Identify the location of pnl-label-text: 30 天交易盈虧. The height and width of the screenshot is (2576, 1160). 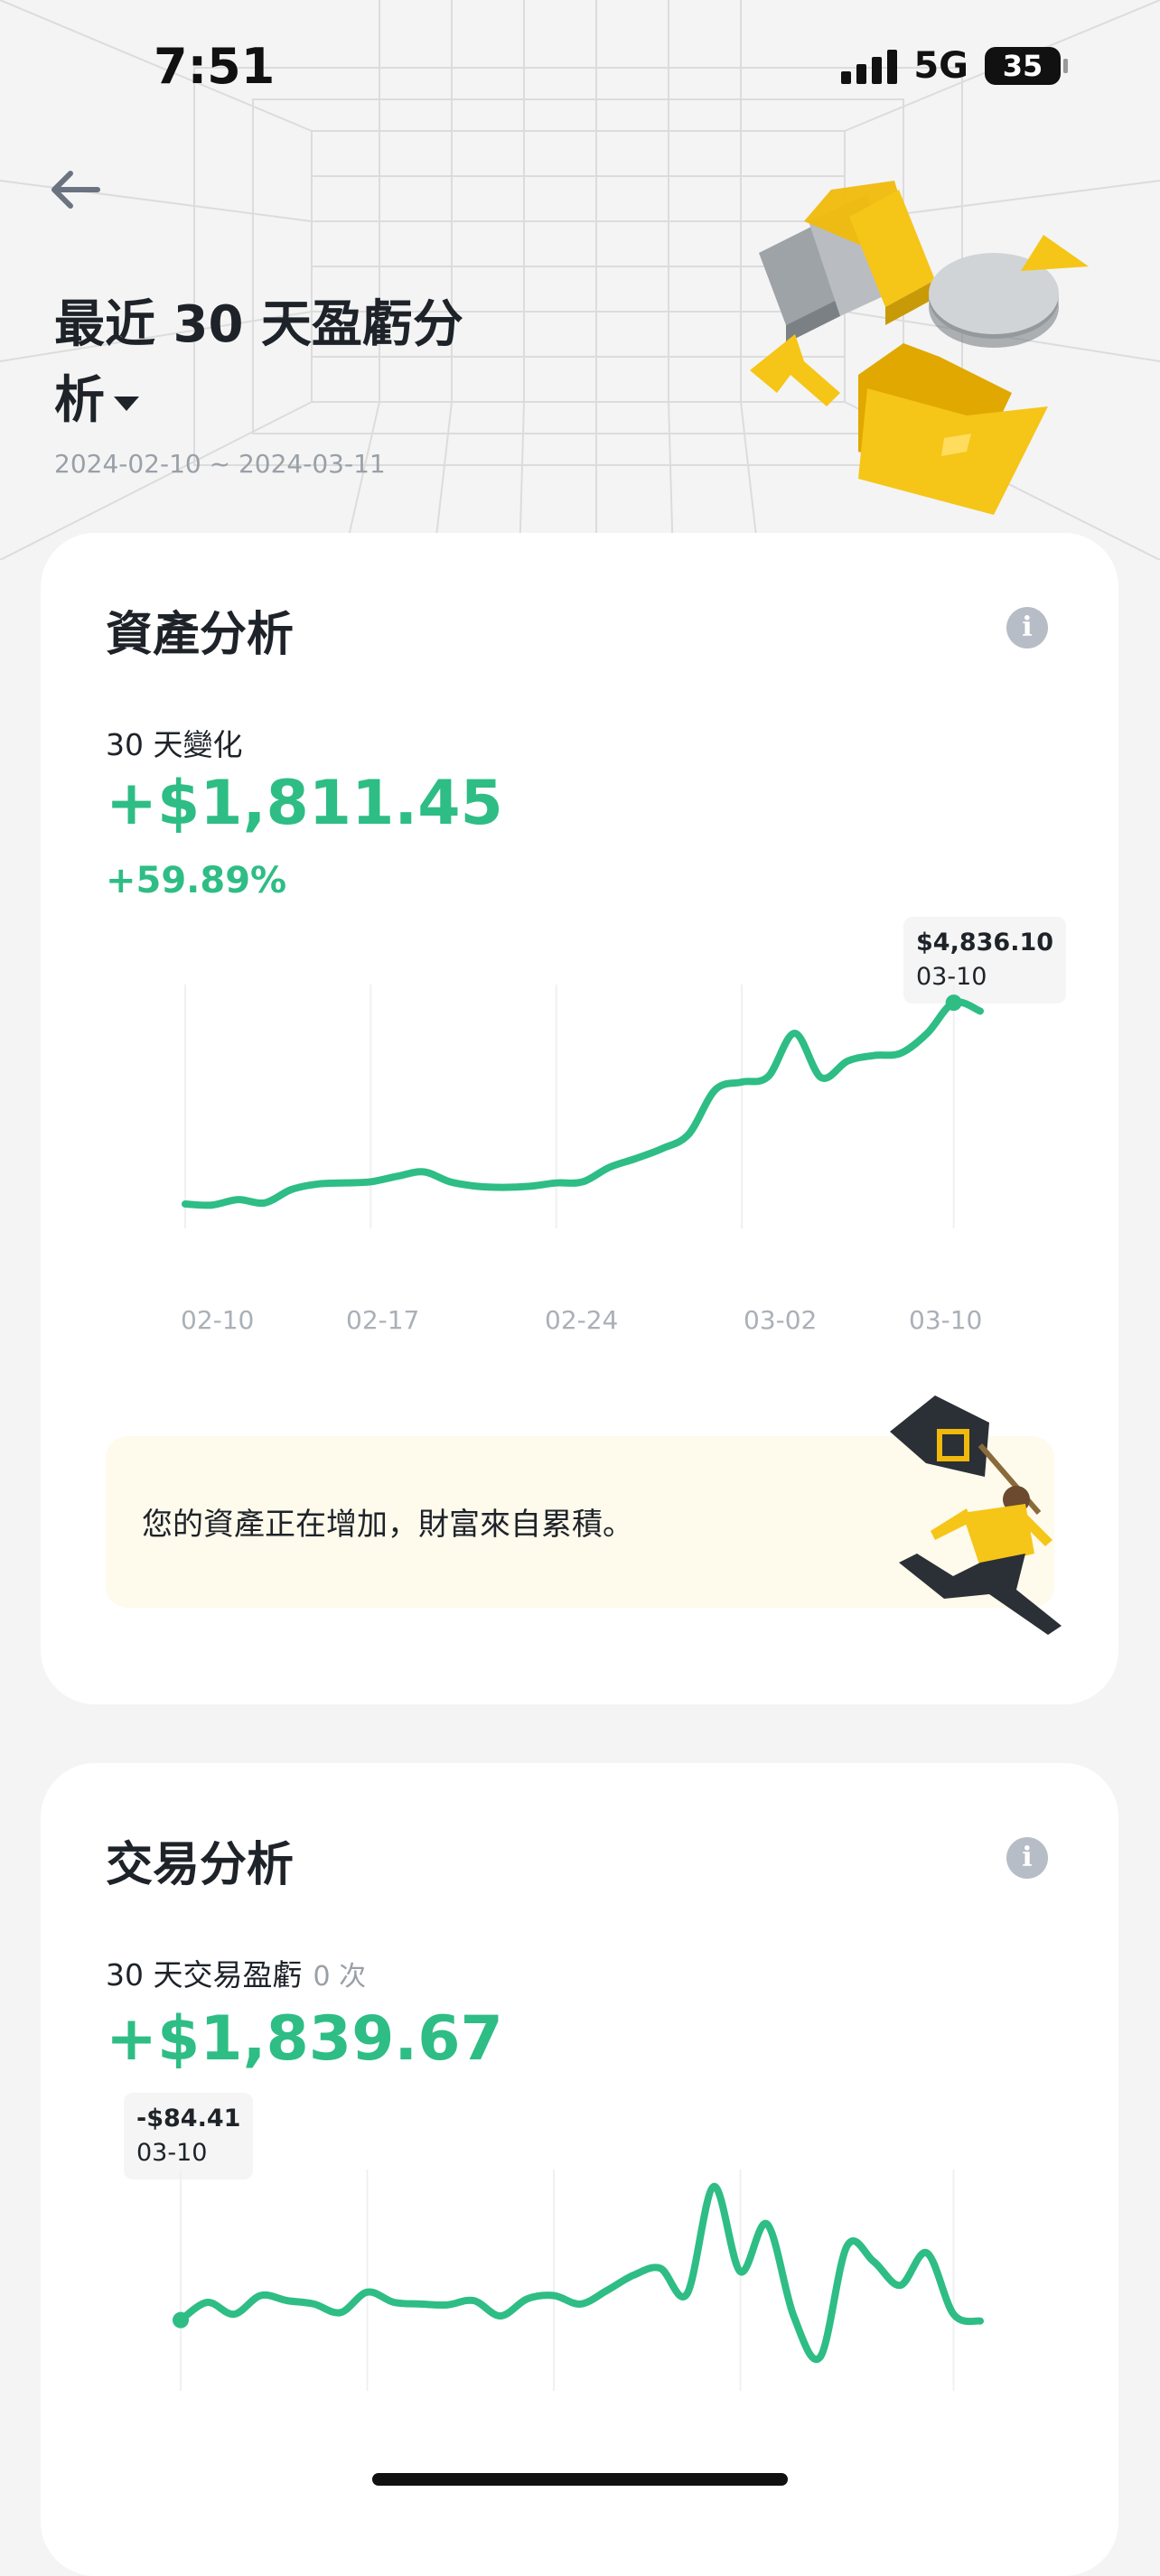
(204, 1975).